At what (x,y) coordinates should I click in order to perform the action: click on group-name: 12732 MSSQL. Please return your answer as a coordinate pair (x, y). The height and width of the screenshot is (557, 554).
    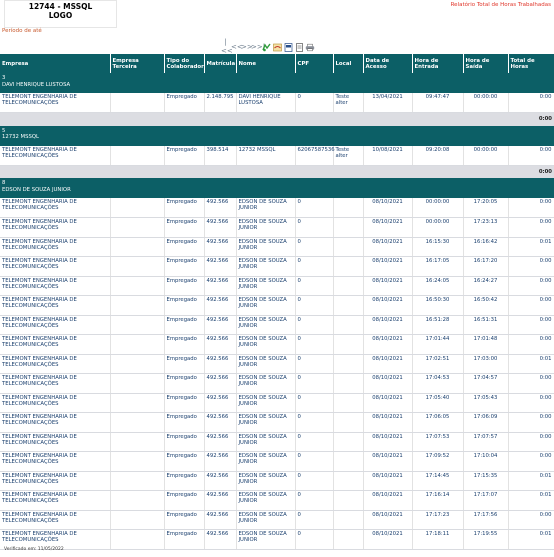
    Looking at the image, I should click on (20, 137).